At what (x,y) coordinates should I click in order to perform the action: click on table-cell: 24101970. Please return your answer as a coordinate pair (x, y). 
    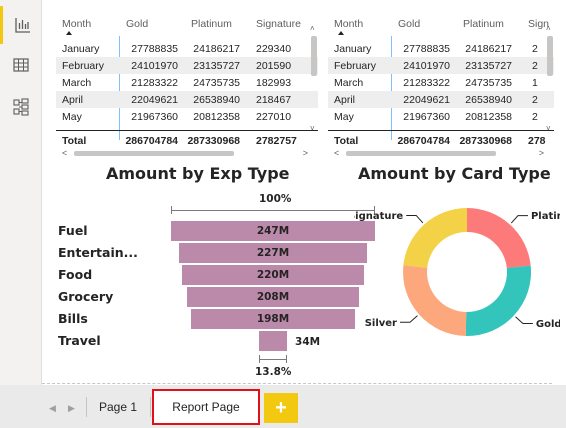
    Looking at the image, I should click on (154, 66).